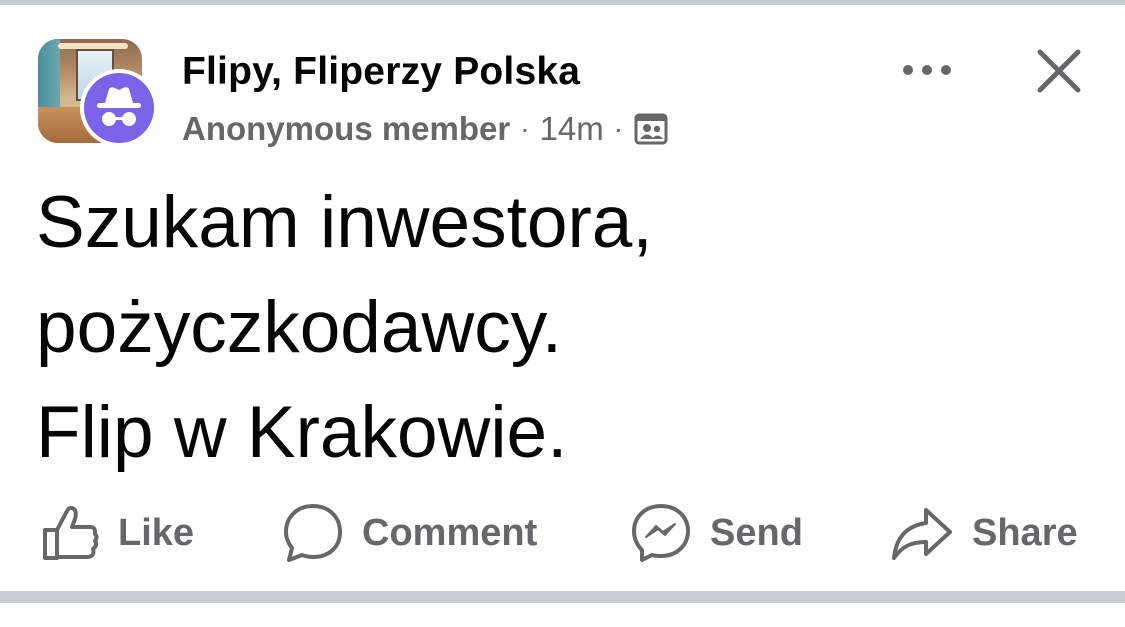 The width and height of the screenshot is (1125, 627). Describe the element at coordinates (922, 533) in the screenshot. I see `share-arrow-icon` at that location.